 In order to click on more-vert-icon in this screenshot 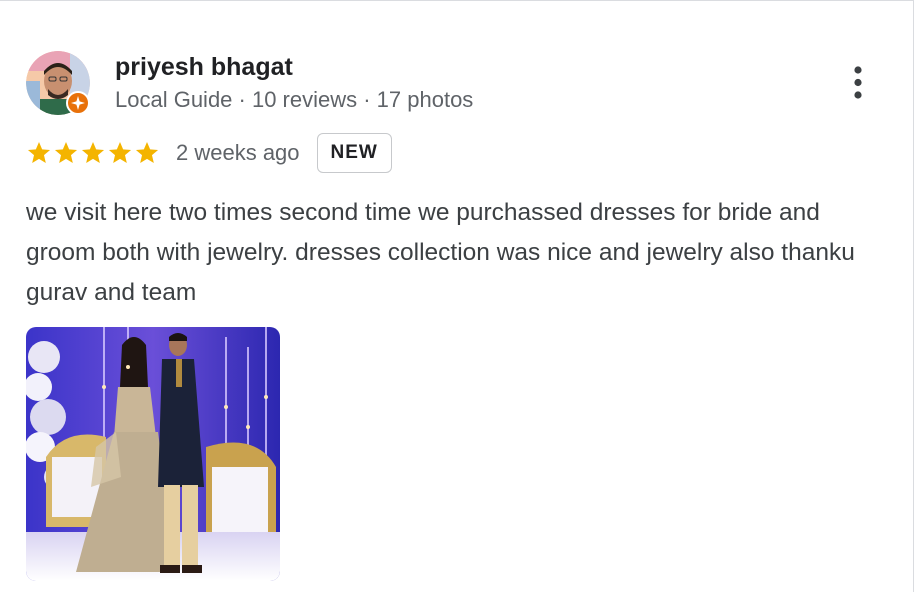, I will do `click(858, 82)`.